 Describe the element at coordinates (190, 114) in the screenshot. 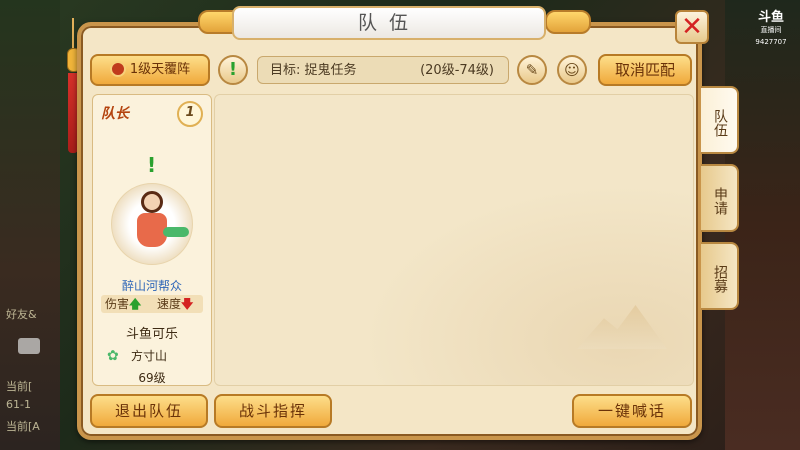

I see `slot-number-badge: 1` at that location.